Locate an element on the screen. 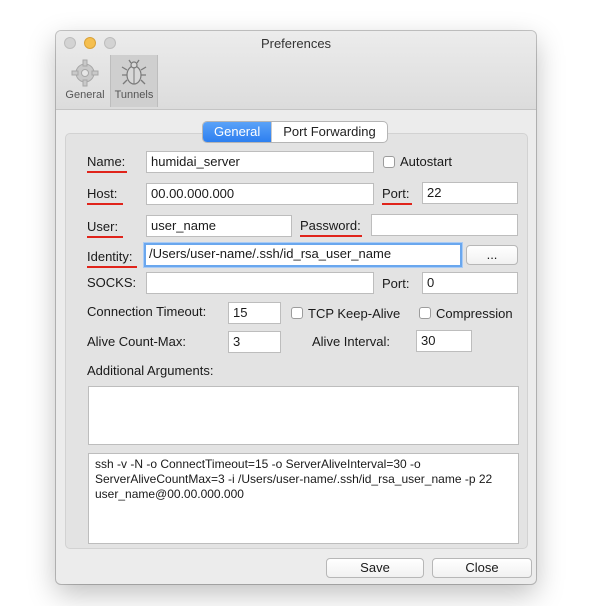  compression-label: Compression is located at coordinates (474, 313).